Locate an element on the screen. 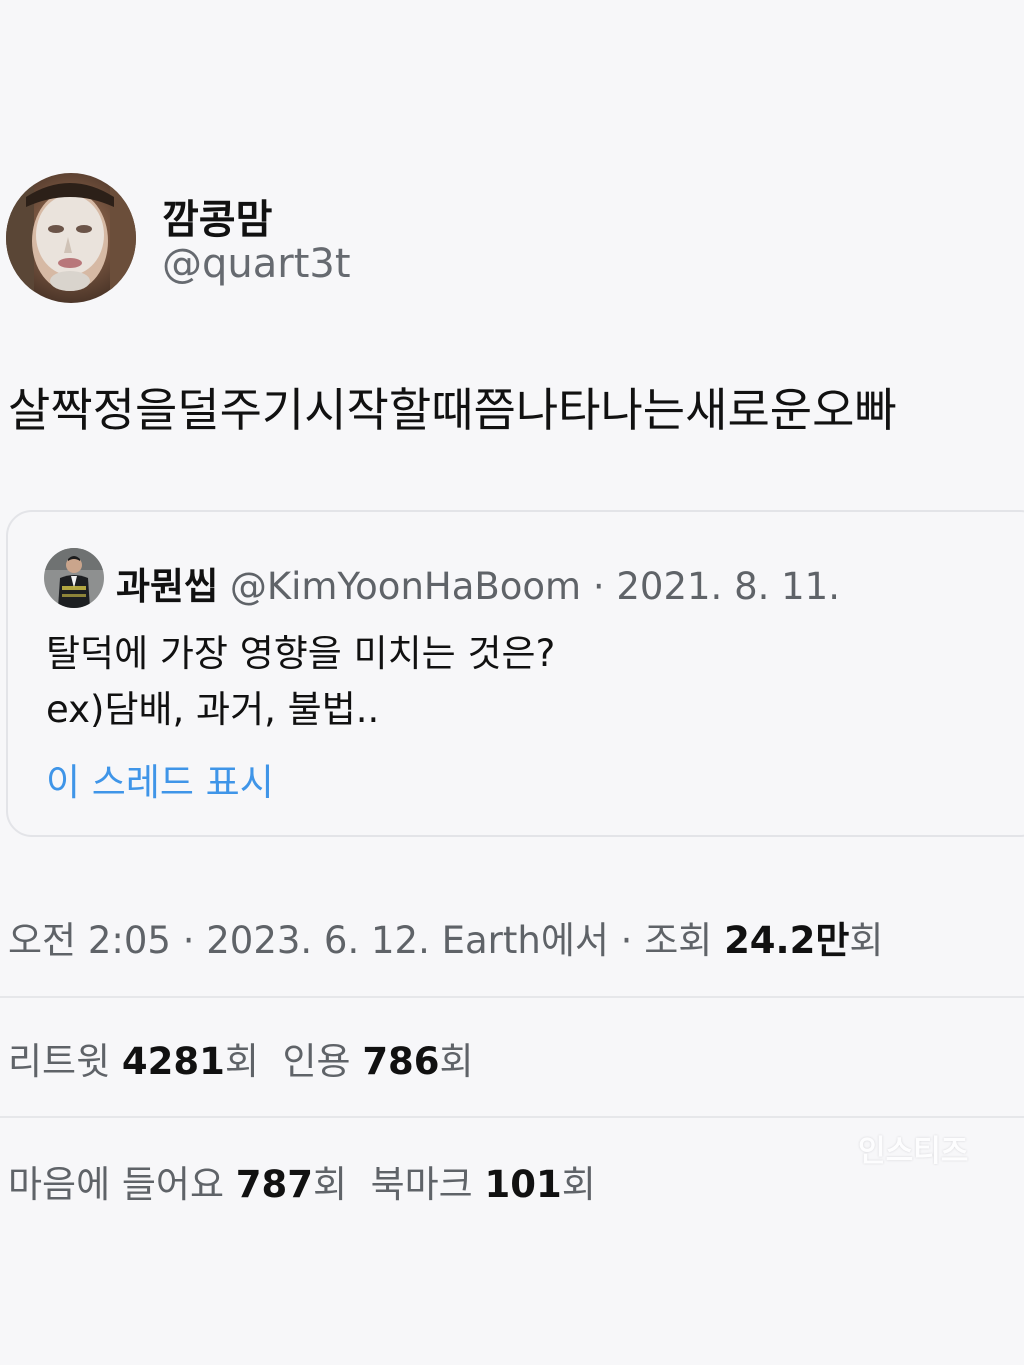 The image size is (1024, 1365). retweet-quote-stats: 리트윗 4281회 인용 786회 is located at coordinates (241, 1058).